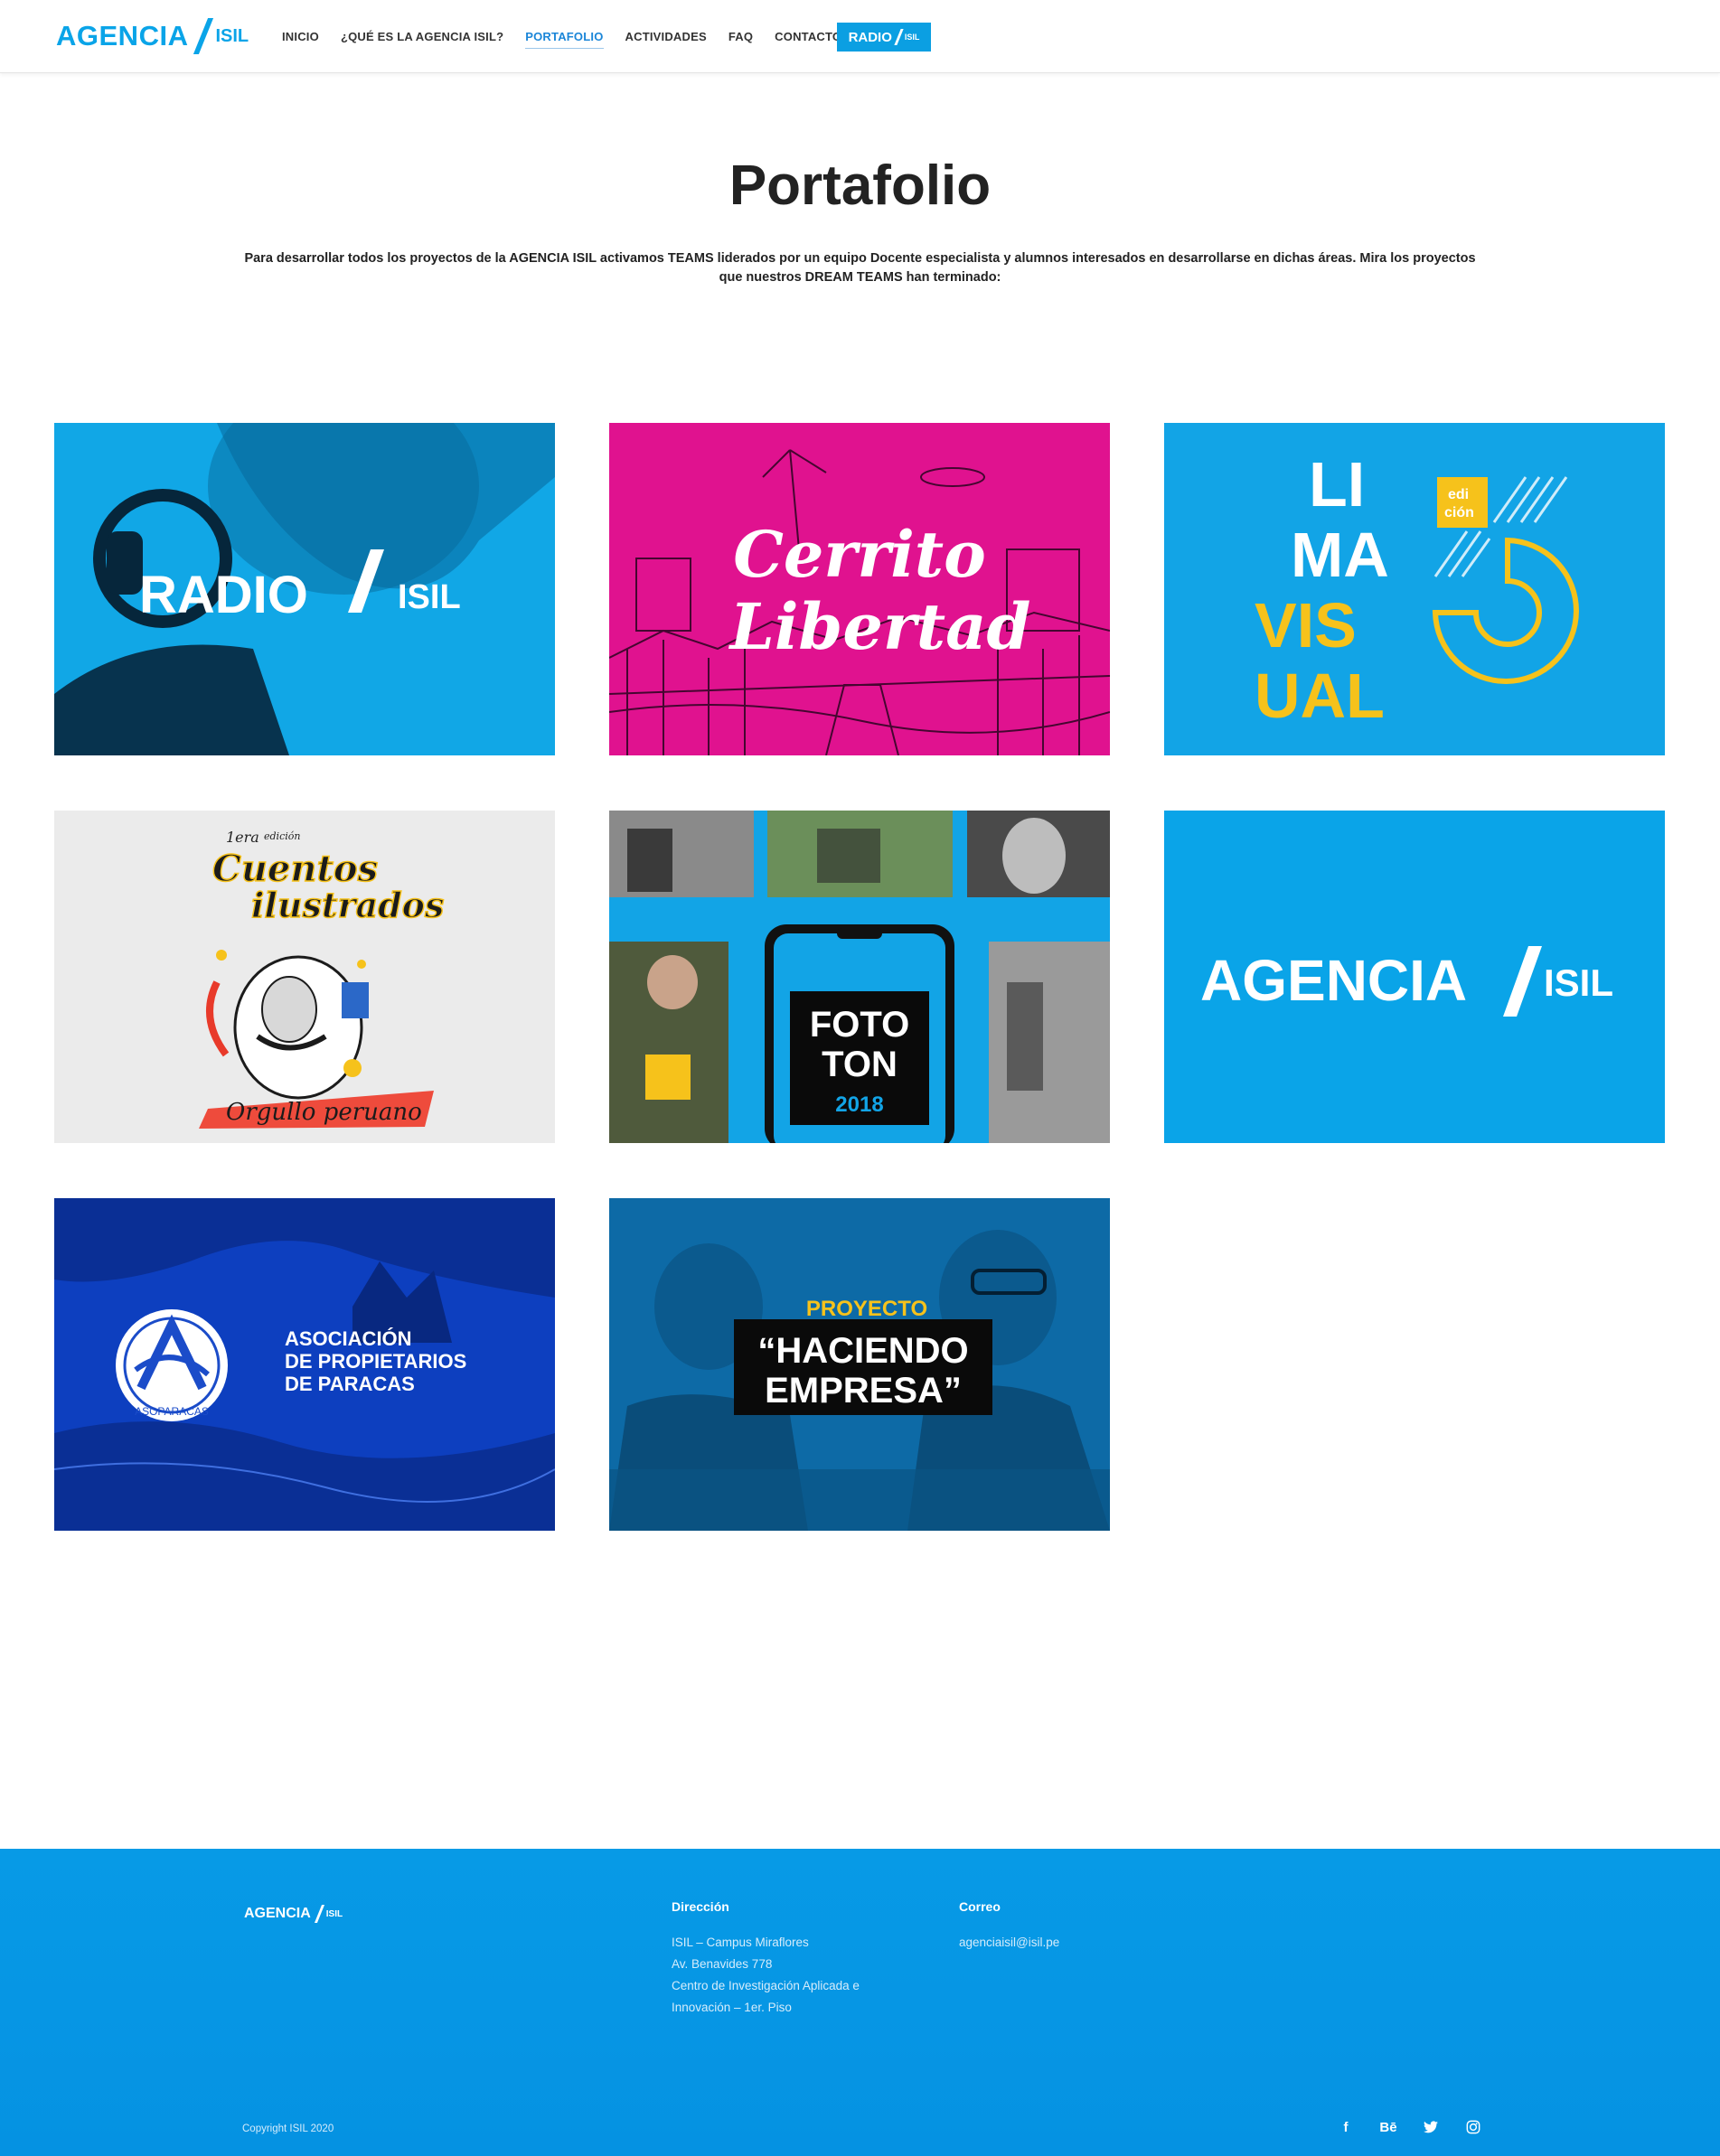 Image resolution: width=1720 pixels, height=2156 pixels. I want to click on cuentos-tile-edicion: edición, so click(282, 836).